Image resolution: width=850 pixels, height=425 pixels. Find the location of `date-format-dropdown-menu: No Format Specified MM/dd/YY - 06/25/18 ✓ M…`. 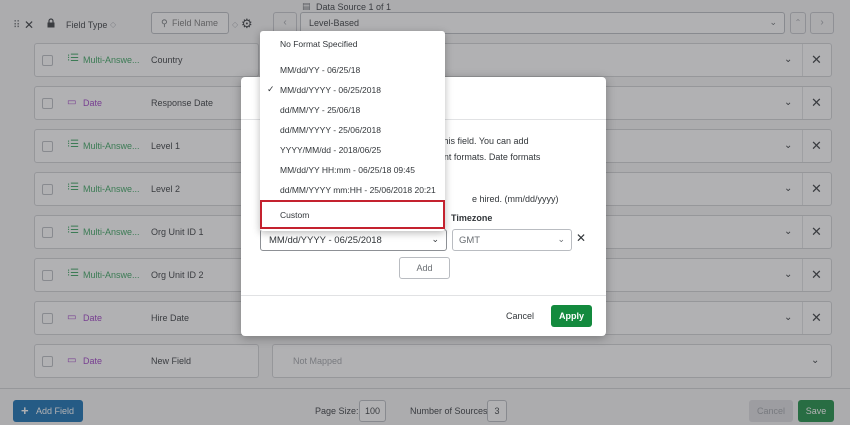

date-format-dropdown-menu: No Format Specified MM/dd/YY - 06/25/18 ✓ M… is located at coordinates (352, 131).